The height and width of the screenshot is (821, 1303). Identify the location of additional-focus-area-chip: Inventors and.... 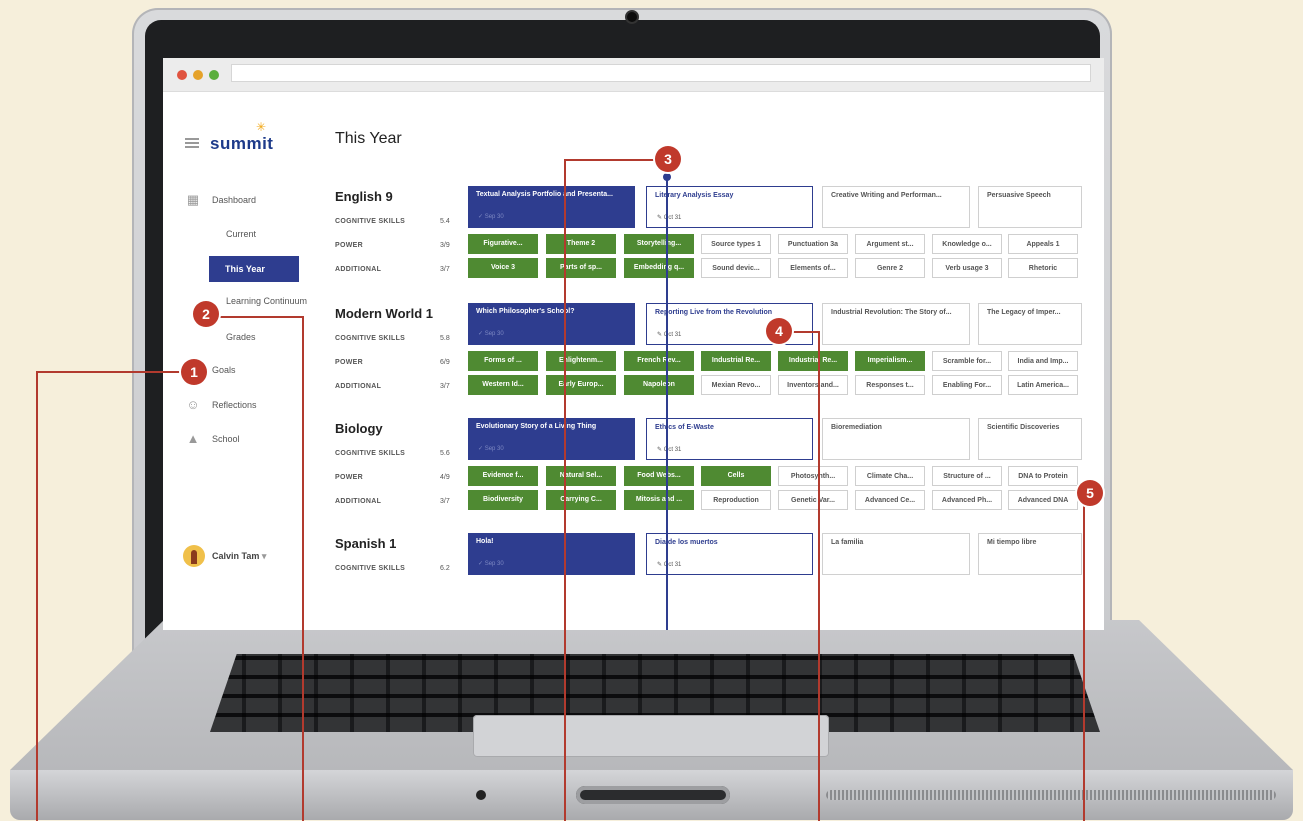
(813, 385).